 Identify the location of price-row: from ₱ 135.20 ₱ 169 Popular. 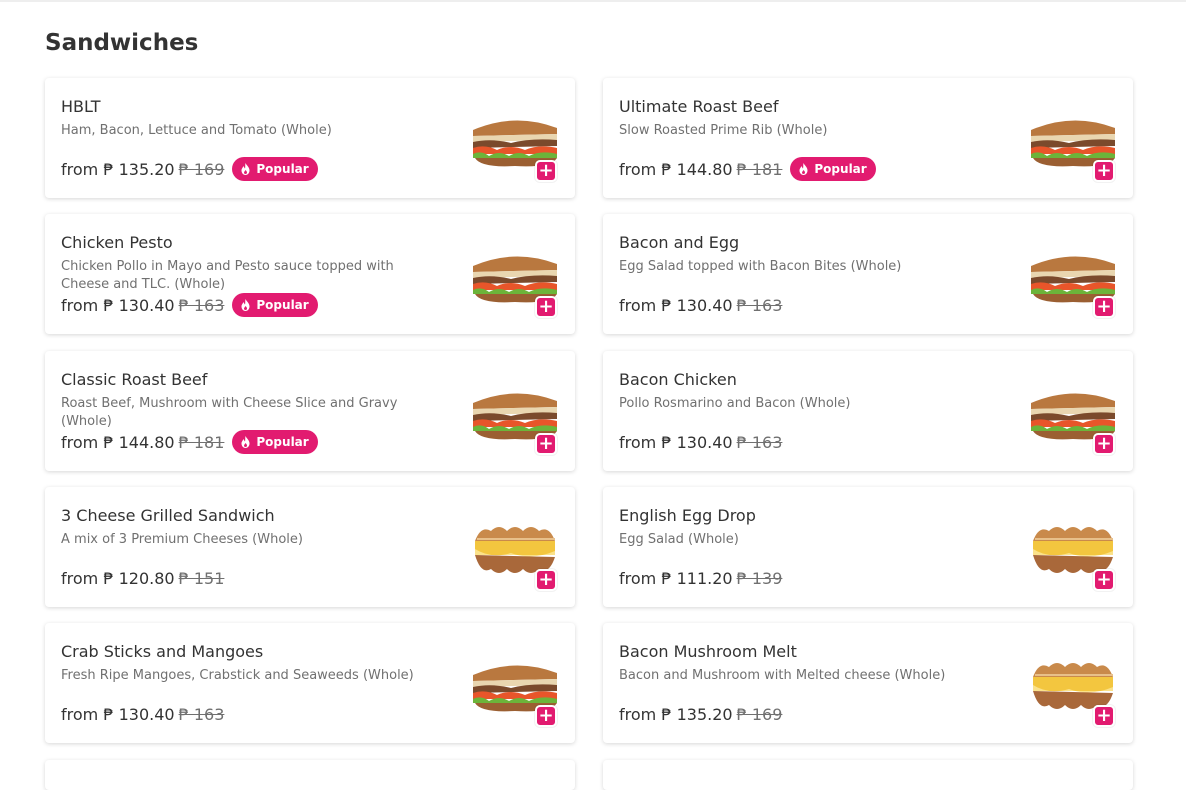
(189, 169).